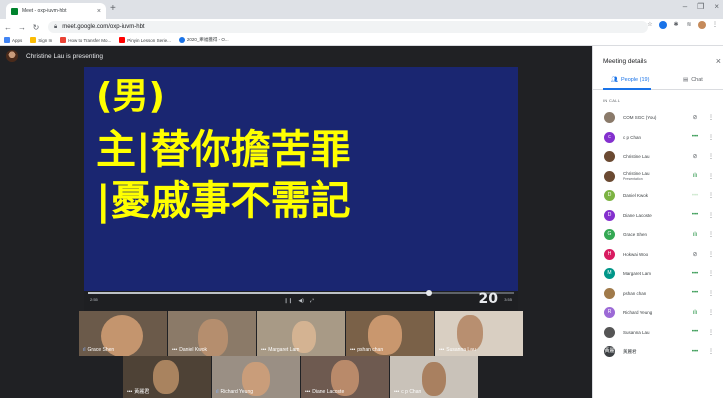 The width and height of the screenshot is (723, 398). Describe the element at coordinates (288, 301) in the screenshot. I see `pause-icon: ❙❙` at that location.